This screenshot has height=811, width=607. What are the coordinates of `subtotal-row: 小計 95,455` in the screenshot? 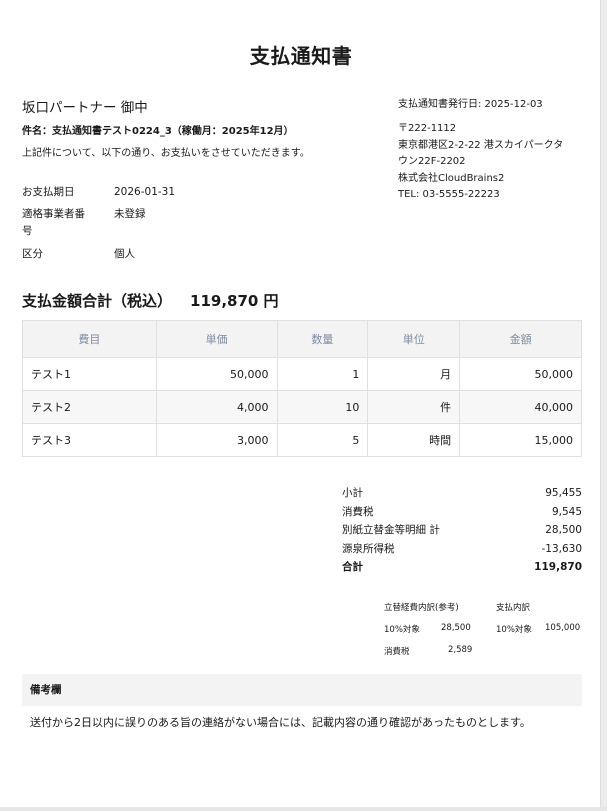 It's located at (462, 493).